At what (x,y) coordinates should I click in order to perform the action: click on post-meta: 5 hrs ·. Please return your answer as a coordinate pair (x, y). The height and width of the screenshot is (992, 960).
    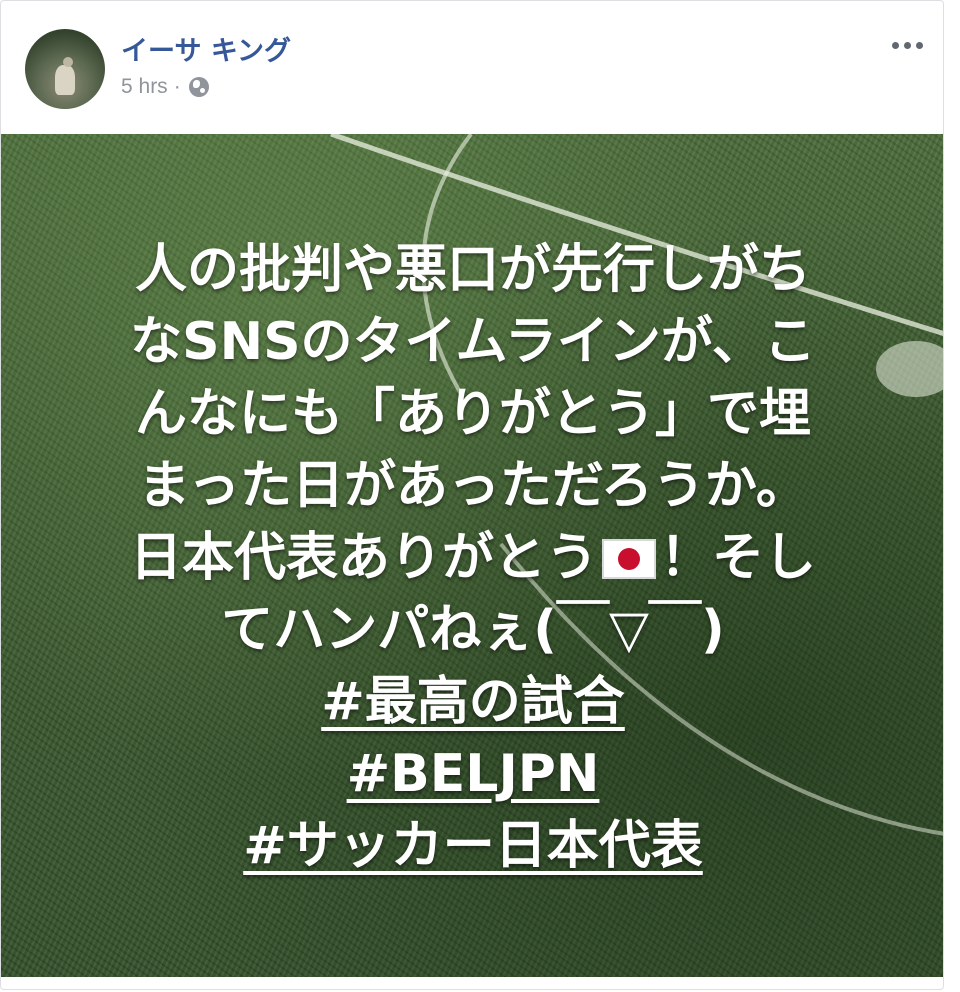
    Looking at the image, I should click on (165, 87).